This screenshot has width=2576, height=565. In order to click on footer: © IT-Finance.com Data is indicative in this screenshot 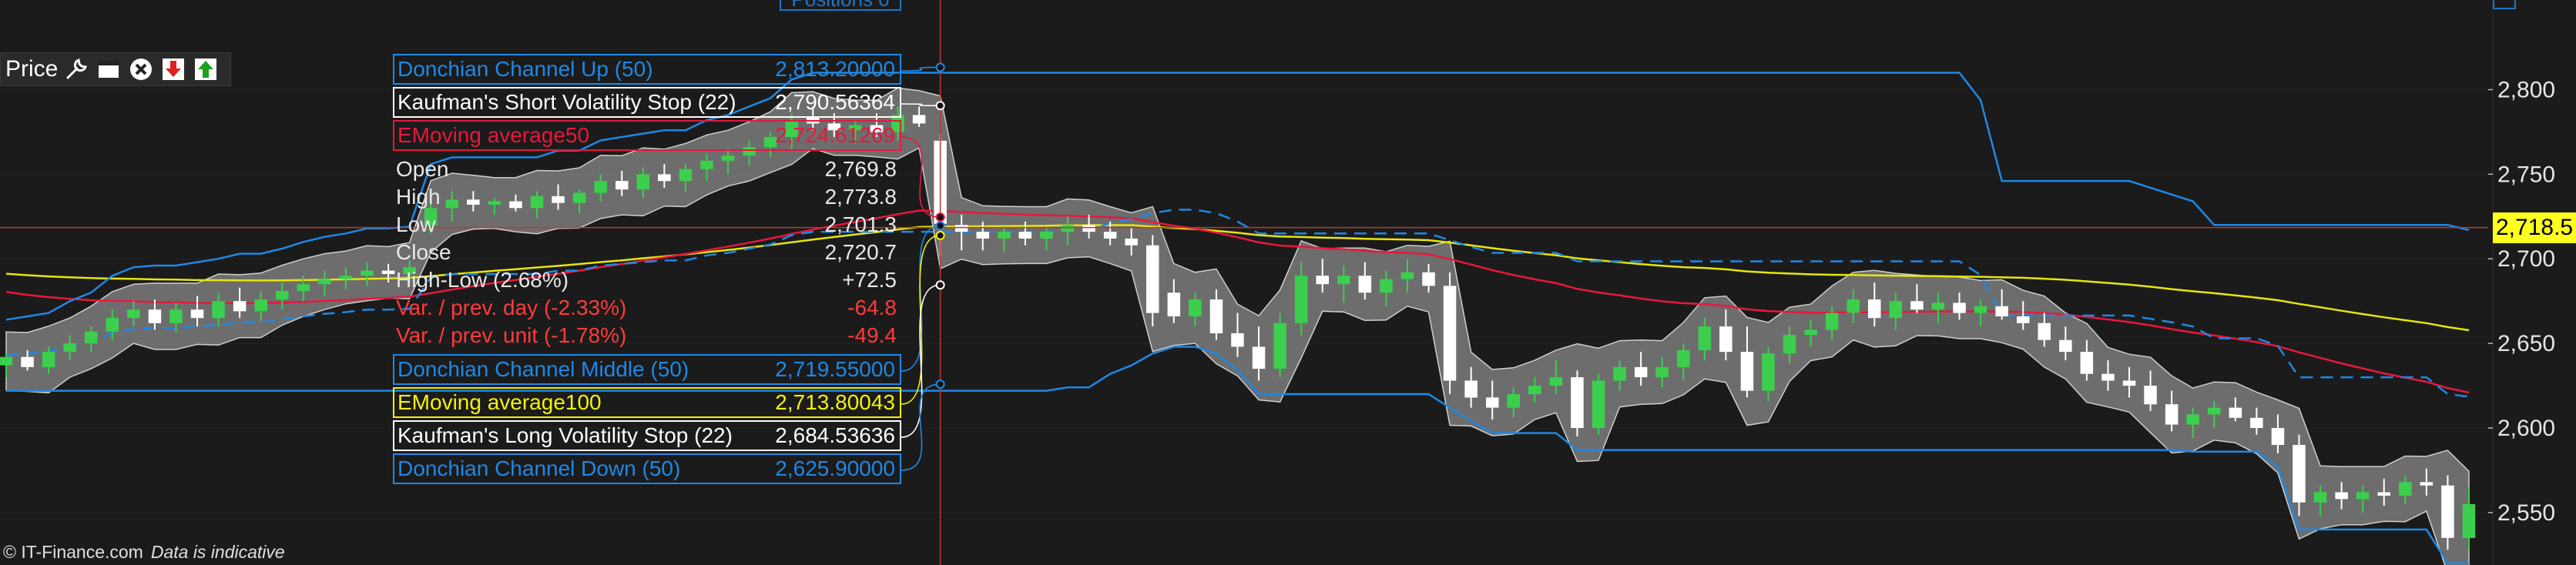, I will do `click(144, 552)`.